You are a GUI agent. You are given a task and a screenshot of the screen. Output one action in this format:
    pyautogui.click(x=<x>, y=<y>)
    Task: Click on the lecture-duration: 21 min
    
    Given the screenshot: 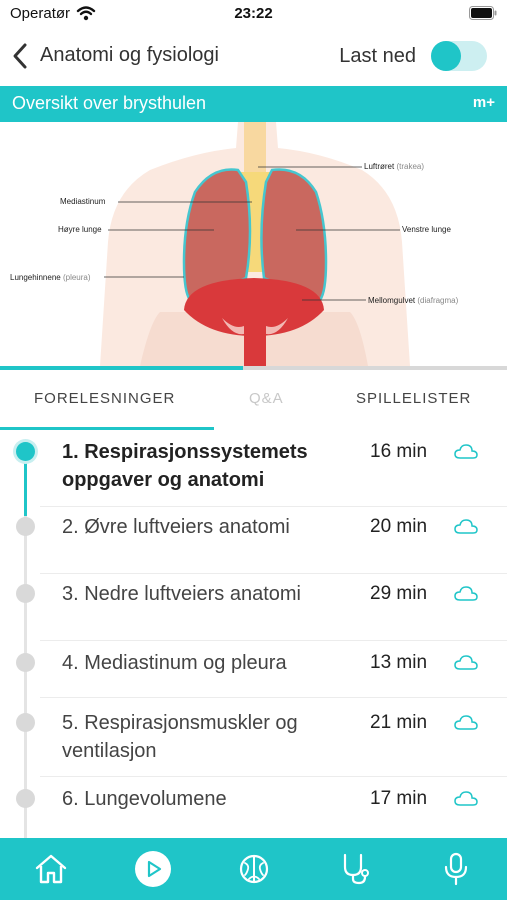 What is the action you would take?
    pyautogui.click(x=399, y=722)
    